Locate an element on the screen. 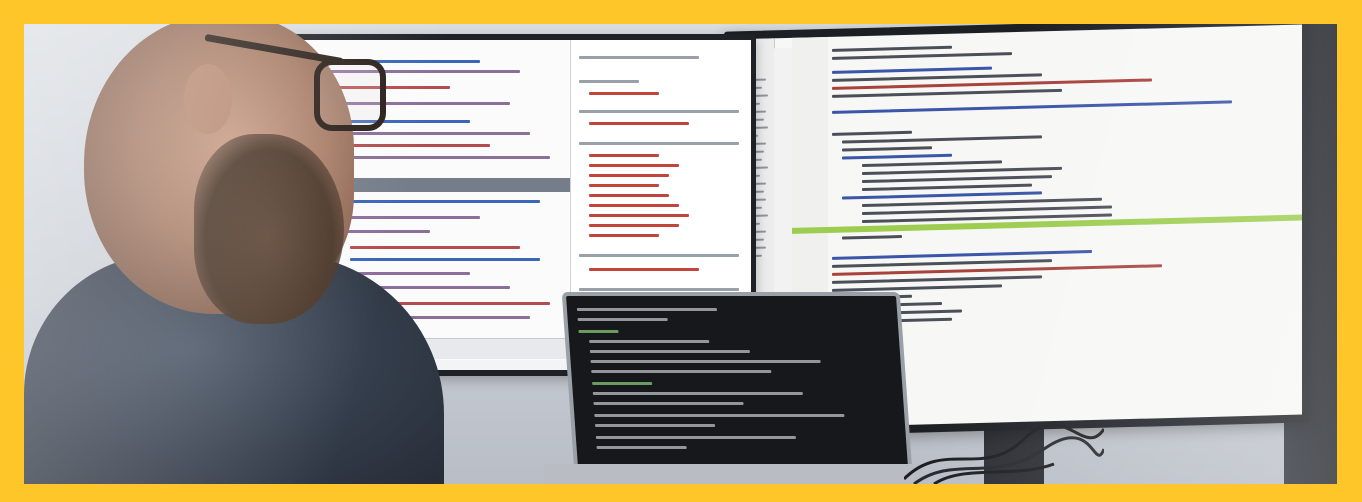 The width and height of the screenshot is (1362, 502). laptop-base is located at coordinates (734, 474).